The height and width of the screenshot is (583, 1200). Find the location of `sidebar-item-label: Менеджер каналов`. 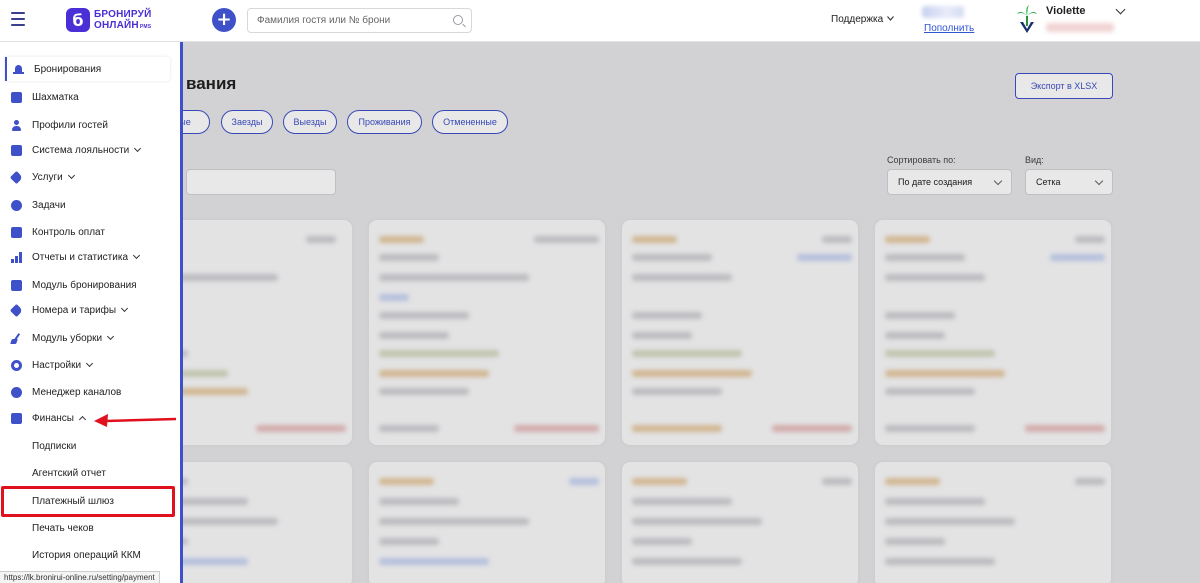

sidebar-item-label: Менеджер каналов is located at coordinates (77, 392).